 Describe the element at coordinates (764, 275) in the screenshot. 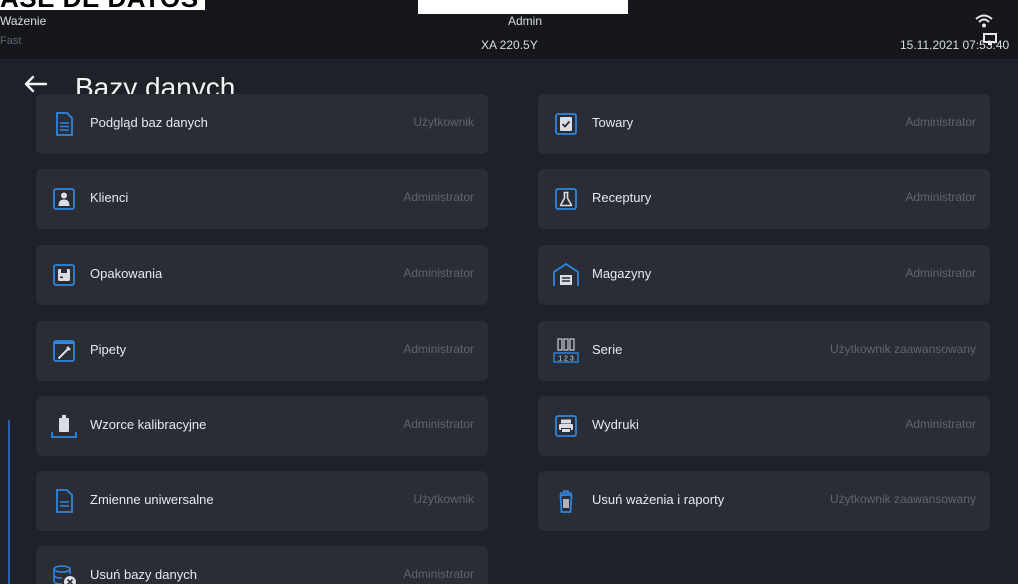

I see `tile-warehouses: Magazyny Administrator` at that location.